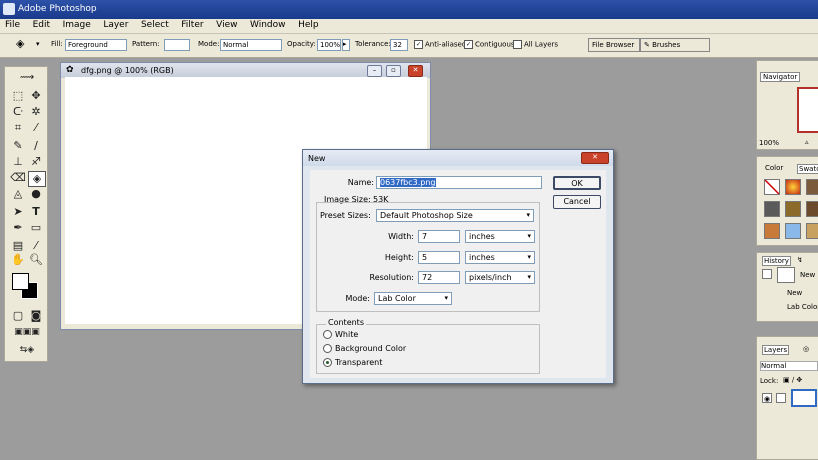 The width and height of the screenshot is (818, 460). Describe the element at coordinates (789, 366) in the screenshot. I see `layers-blend-mode-select: Normal` at that location.